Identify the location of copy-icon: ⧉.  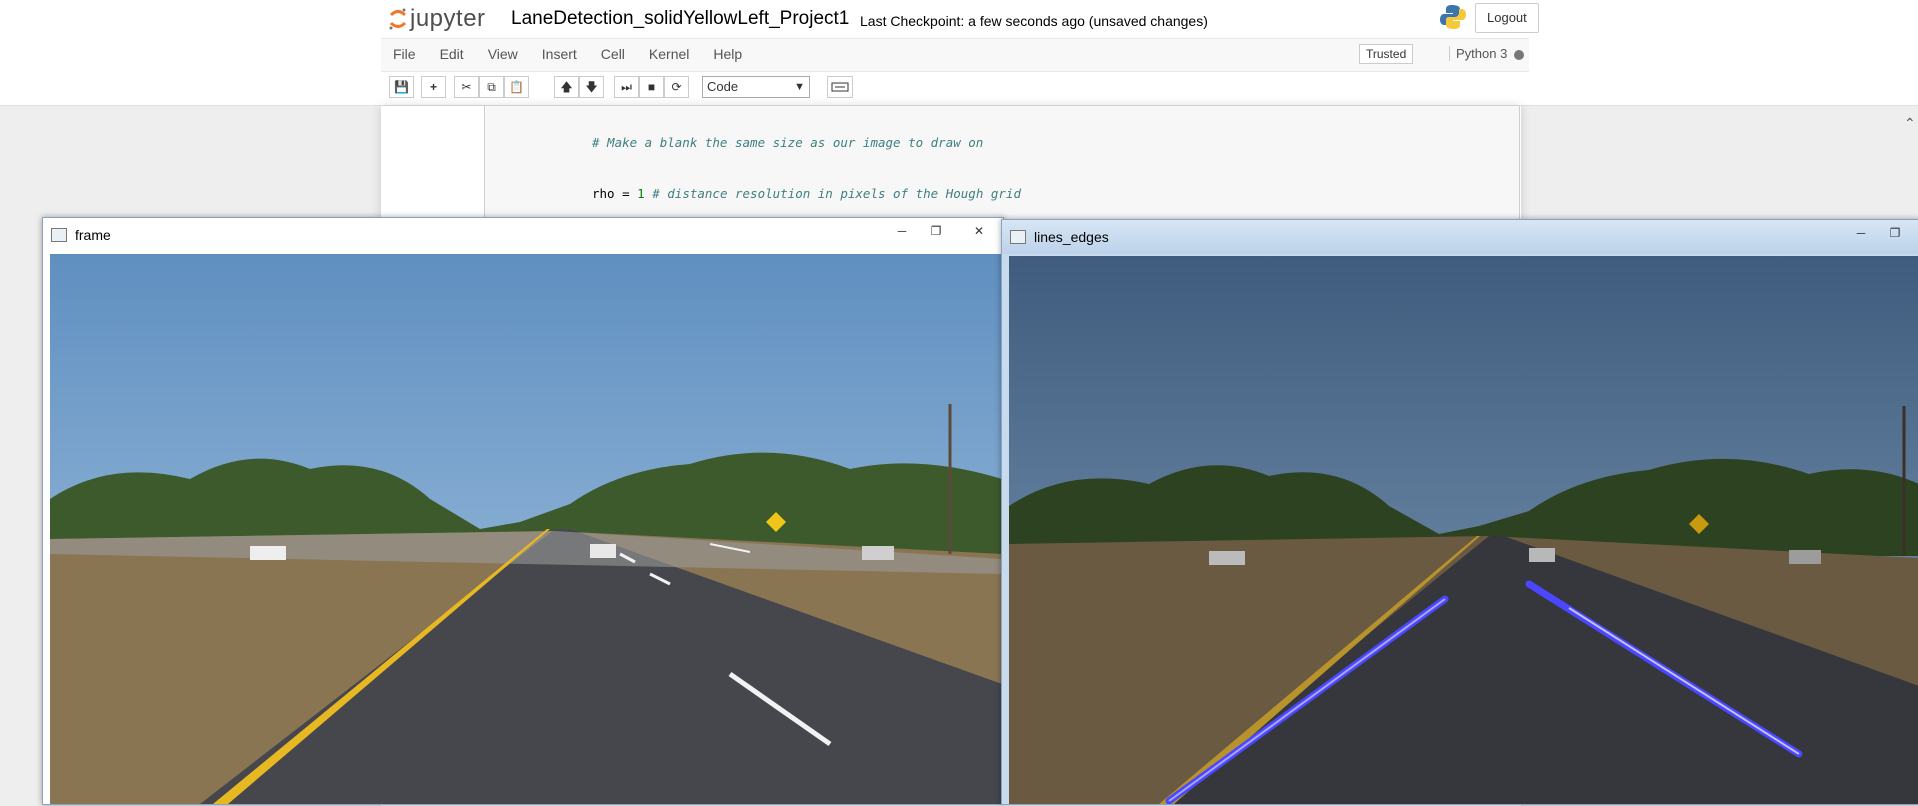
(491, 87).